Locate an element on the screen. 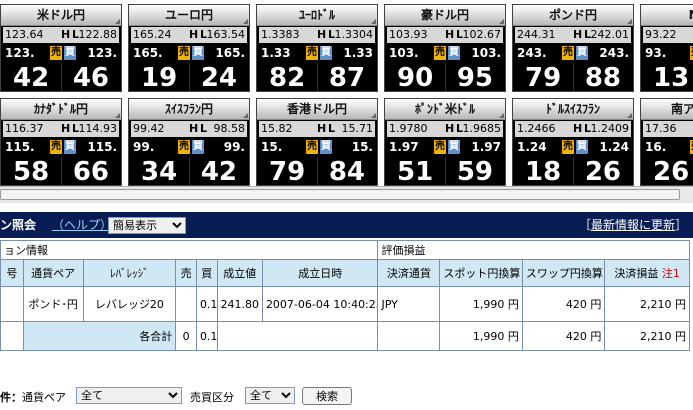  rate-tile: 米ドル円 123.64 H L 122.88 123. 売買 123. 42 46 is located at coordinates (61, 48).